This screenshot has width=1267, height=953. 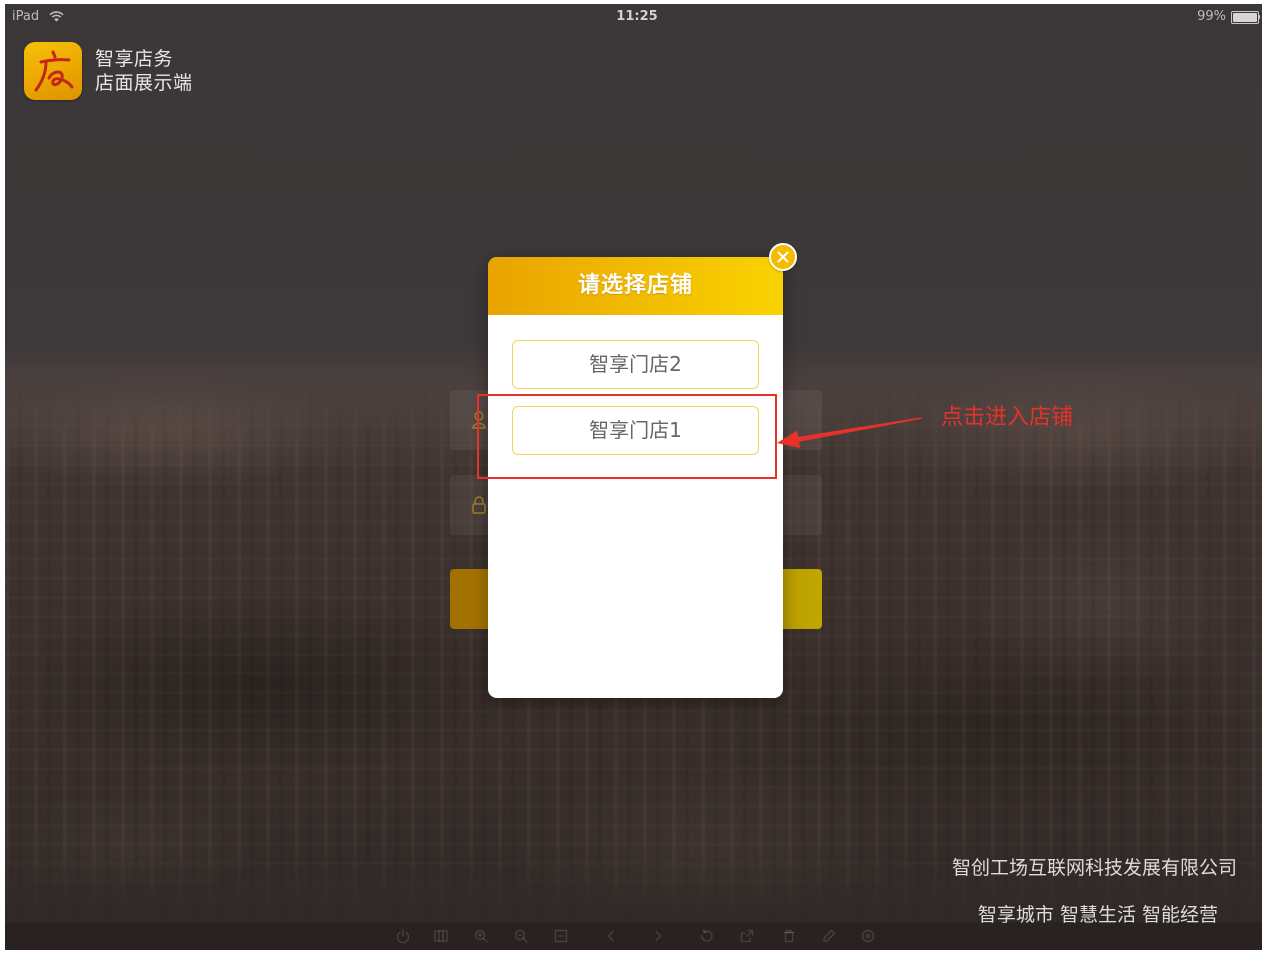 What do you see at coordinates (441, 936) in the screenshot?
I see `grid-icon` at bounding box center [441, 936].